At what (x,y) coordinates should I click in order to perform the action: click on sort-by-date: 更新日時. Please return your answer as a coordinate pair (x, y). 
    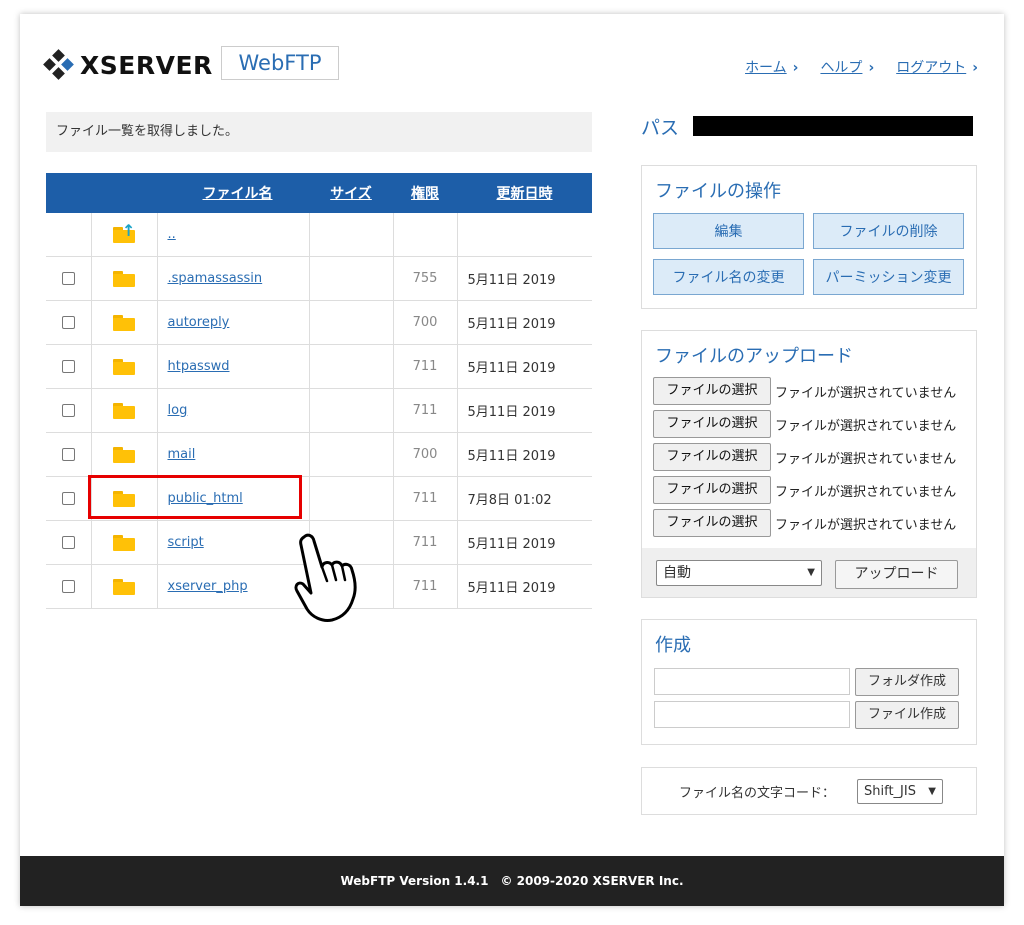
    Looking at the image, I should click on (524, 193).